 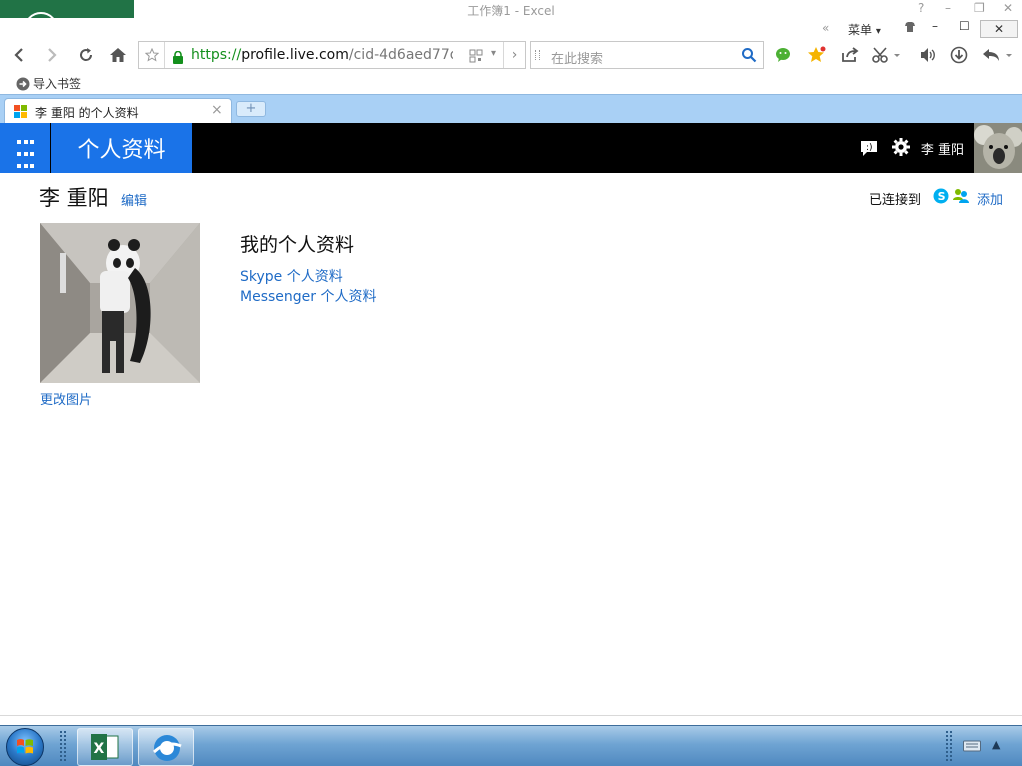 I want to click on skype-icon: S, so click(x=941, y=198).